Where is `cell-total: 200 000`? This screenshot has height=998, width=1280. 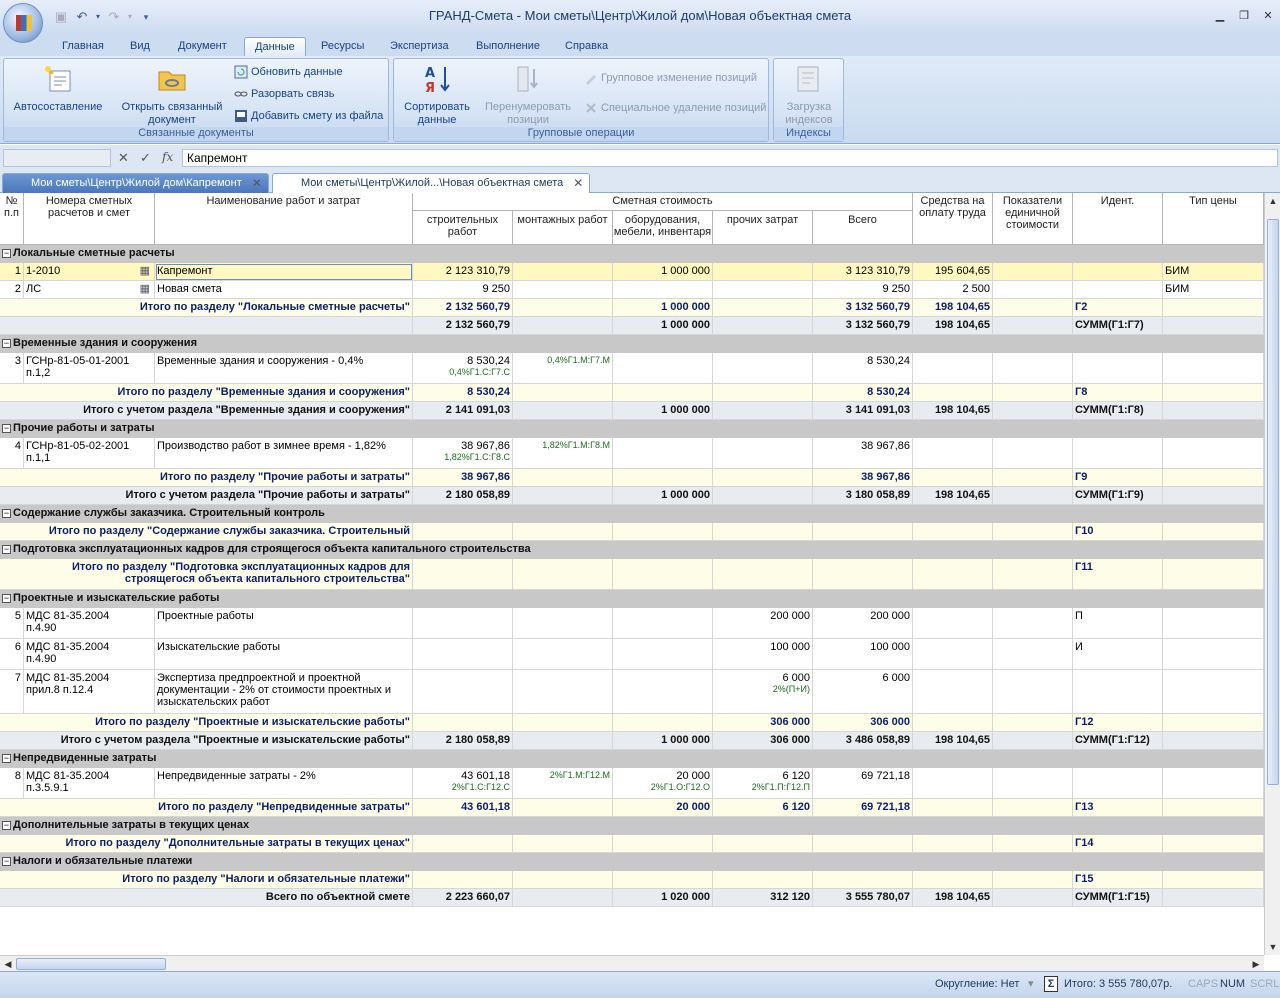
cell-total: 200 000 is located at coordinates (863, 623).